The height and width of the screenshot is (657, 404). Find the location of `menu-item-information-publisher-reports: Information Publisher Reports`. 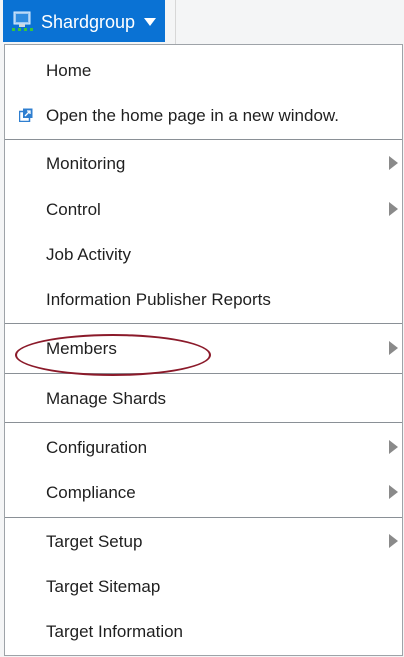

menu-item-information-publisher-reports: Information Publisher Reports is located at coordinates (203, 300).